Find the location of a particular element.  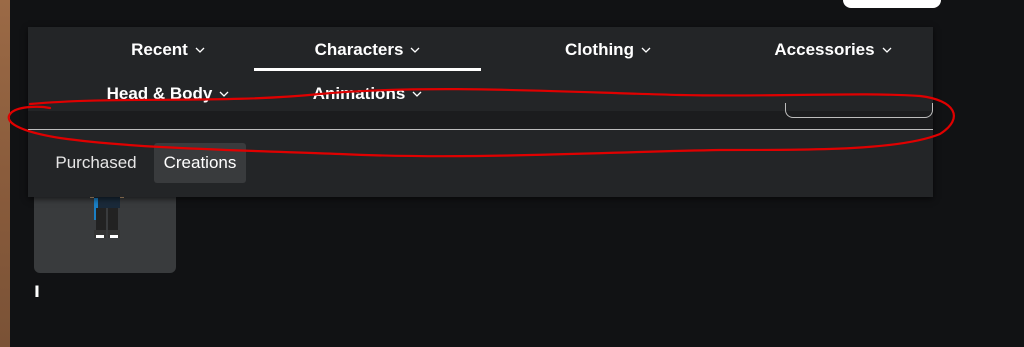

category-label: Recent is located at coordinates (159, 49).